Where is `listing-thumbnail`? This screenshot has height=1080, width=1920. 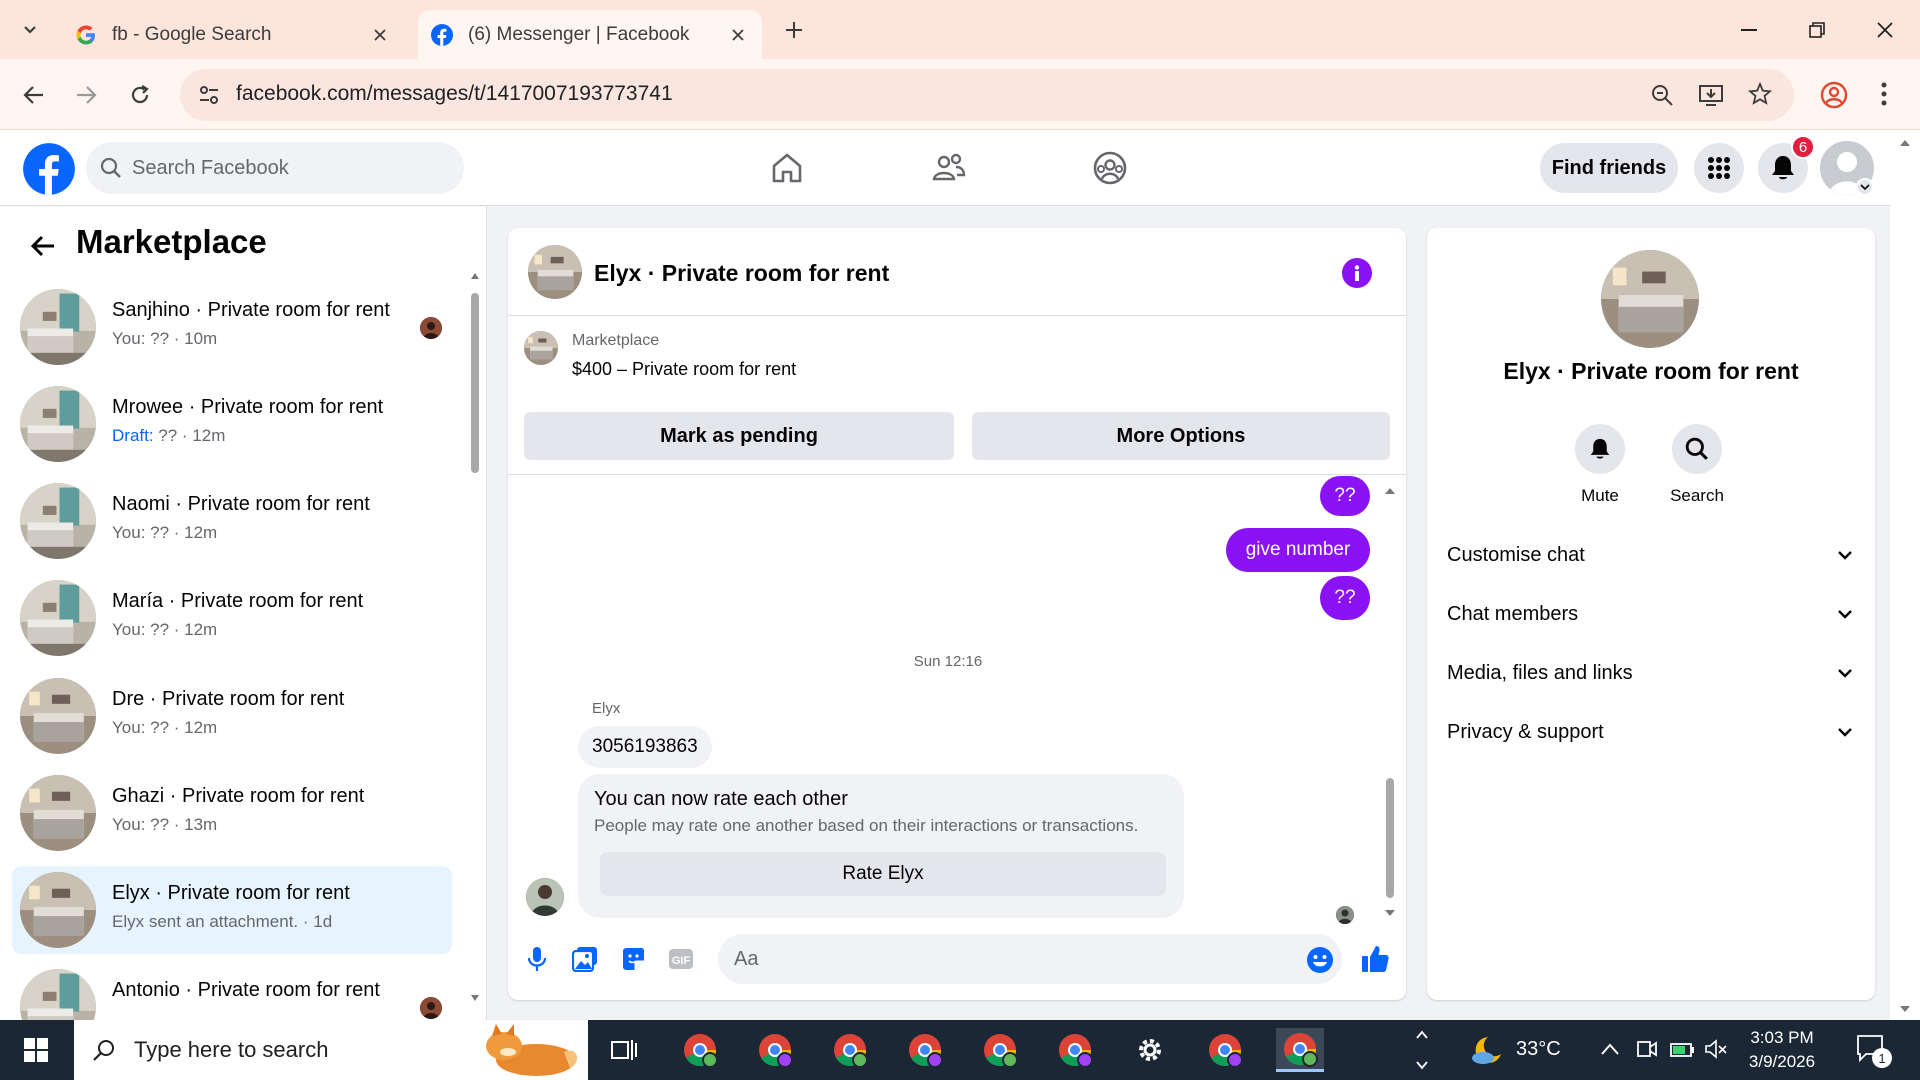 listing-thumbnail is located at coordinates (541, 348).